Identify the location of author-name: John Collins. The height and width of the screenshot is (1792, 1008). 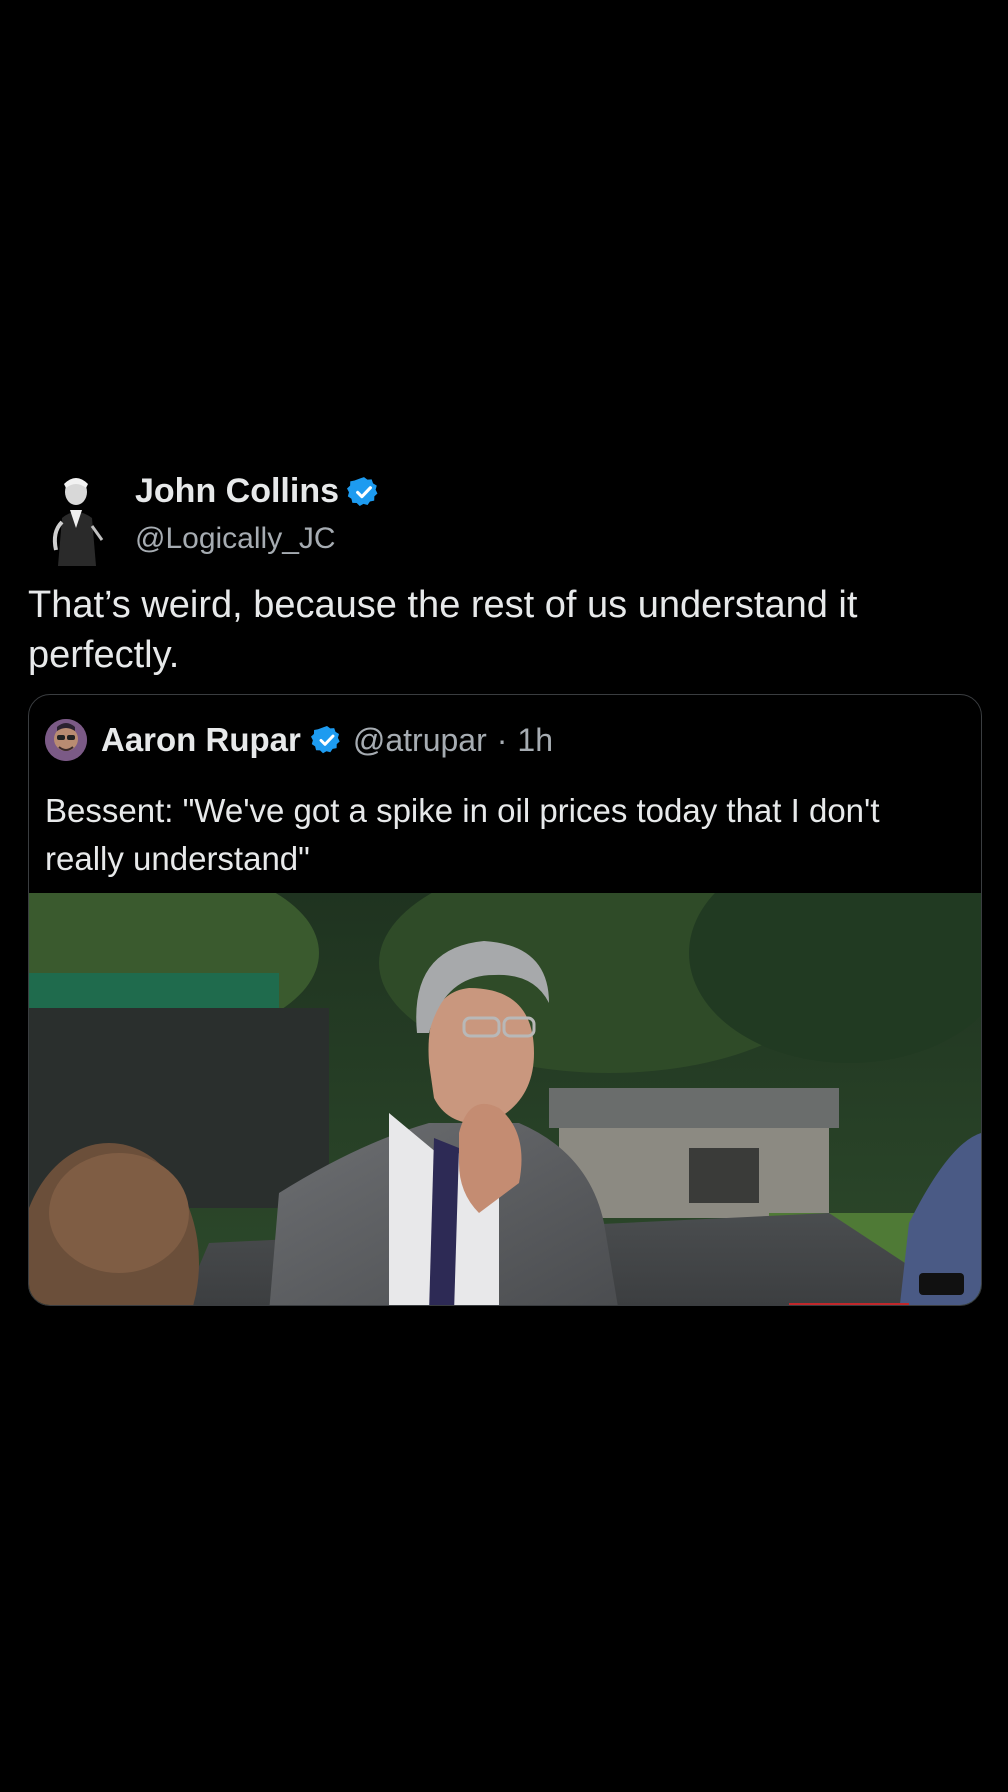
(237, 491).